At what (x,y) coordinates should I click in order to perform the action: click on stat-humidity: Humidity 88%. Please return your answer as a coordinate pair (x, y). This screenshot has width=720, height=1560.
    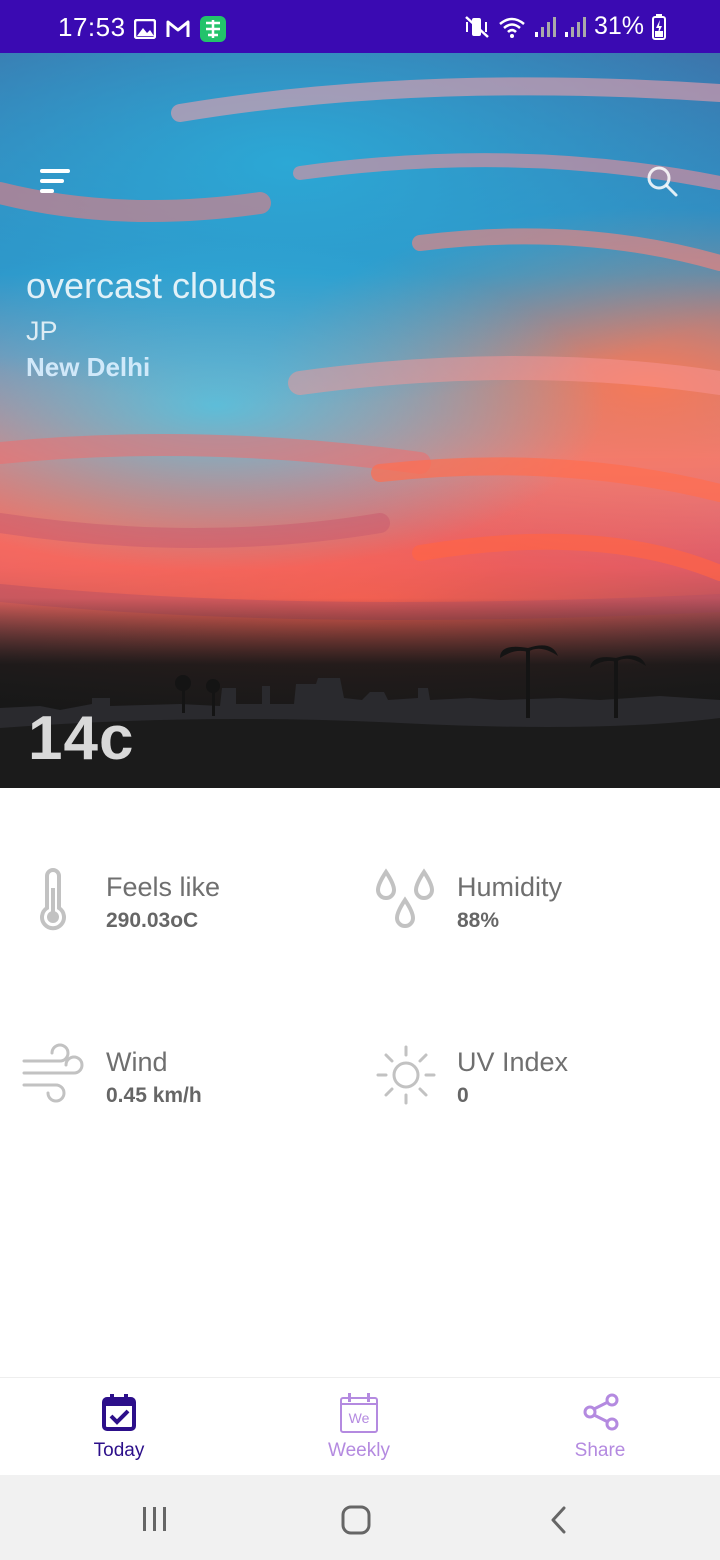
    Looking at the image, I should click on (540, 900).